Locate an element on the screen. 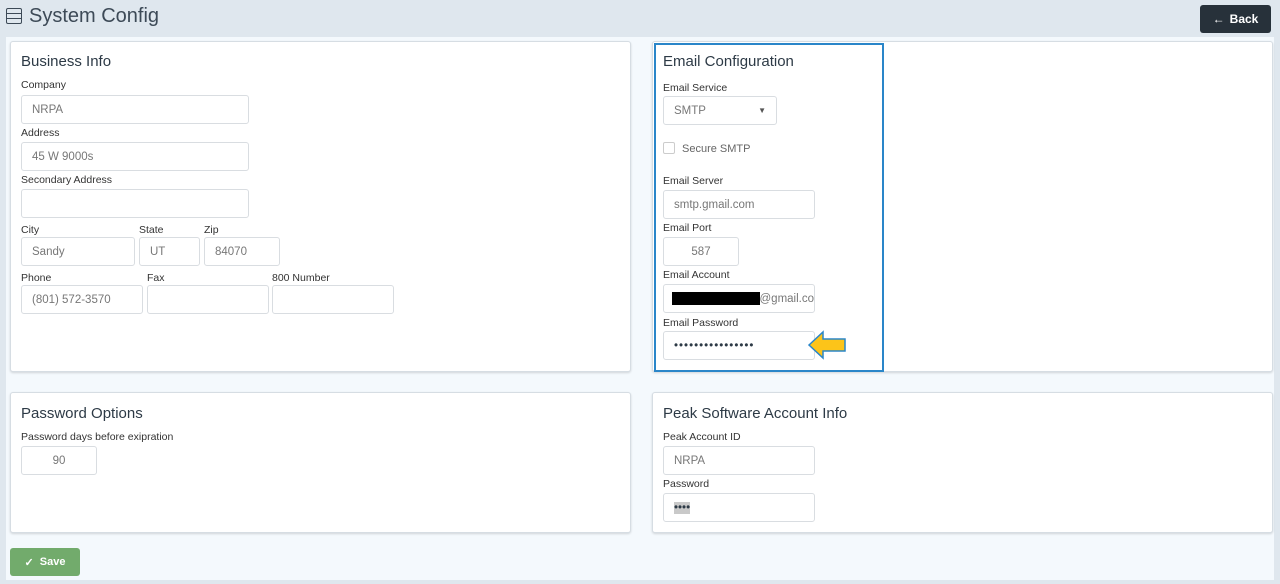 The width and height of the screenshot is (1280, 584). phone-label: Phone is located at coordinates (36, 278).